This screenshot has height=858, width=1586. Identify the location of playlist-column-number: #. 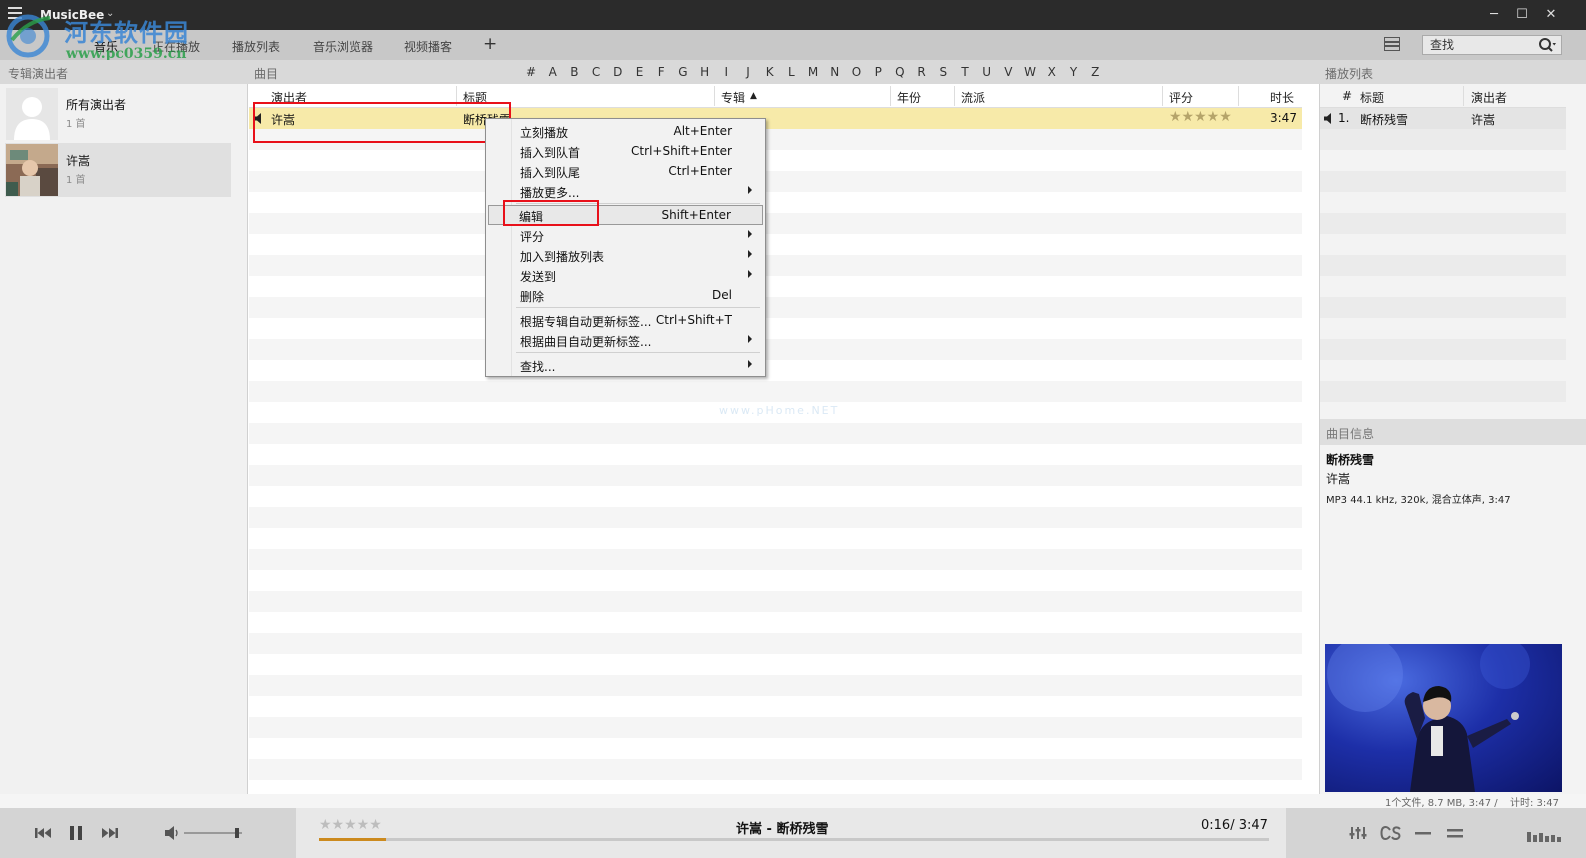
(1347, 96).